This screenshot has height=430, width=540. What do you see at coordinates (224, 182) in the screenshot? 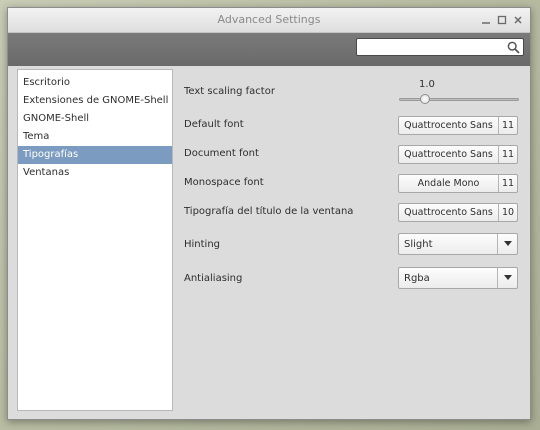
I see `monospace-font-label: Monospace font` at bounding box center [224, 182].